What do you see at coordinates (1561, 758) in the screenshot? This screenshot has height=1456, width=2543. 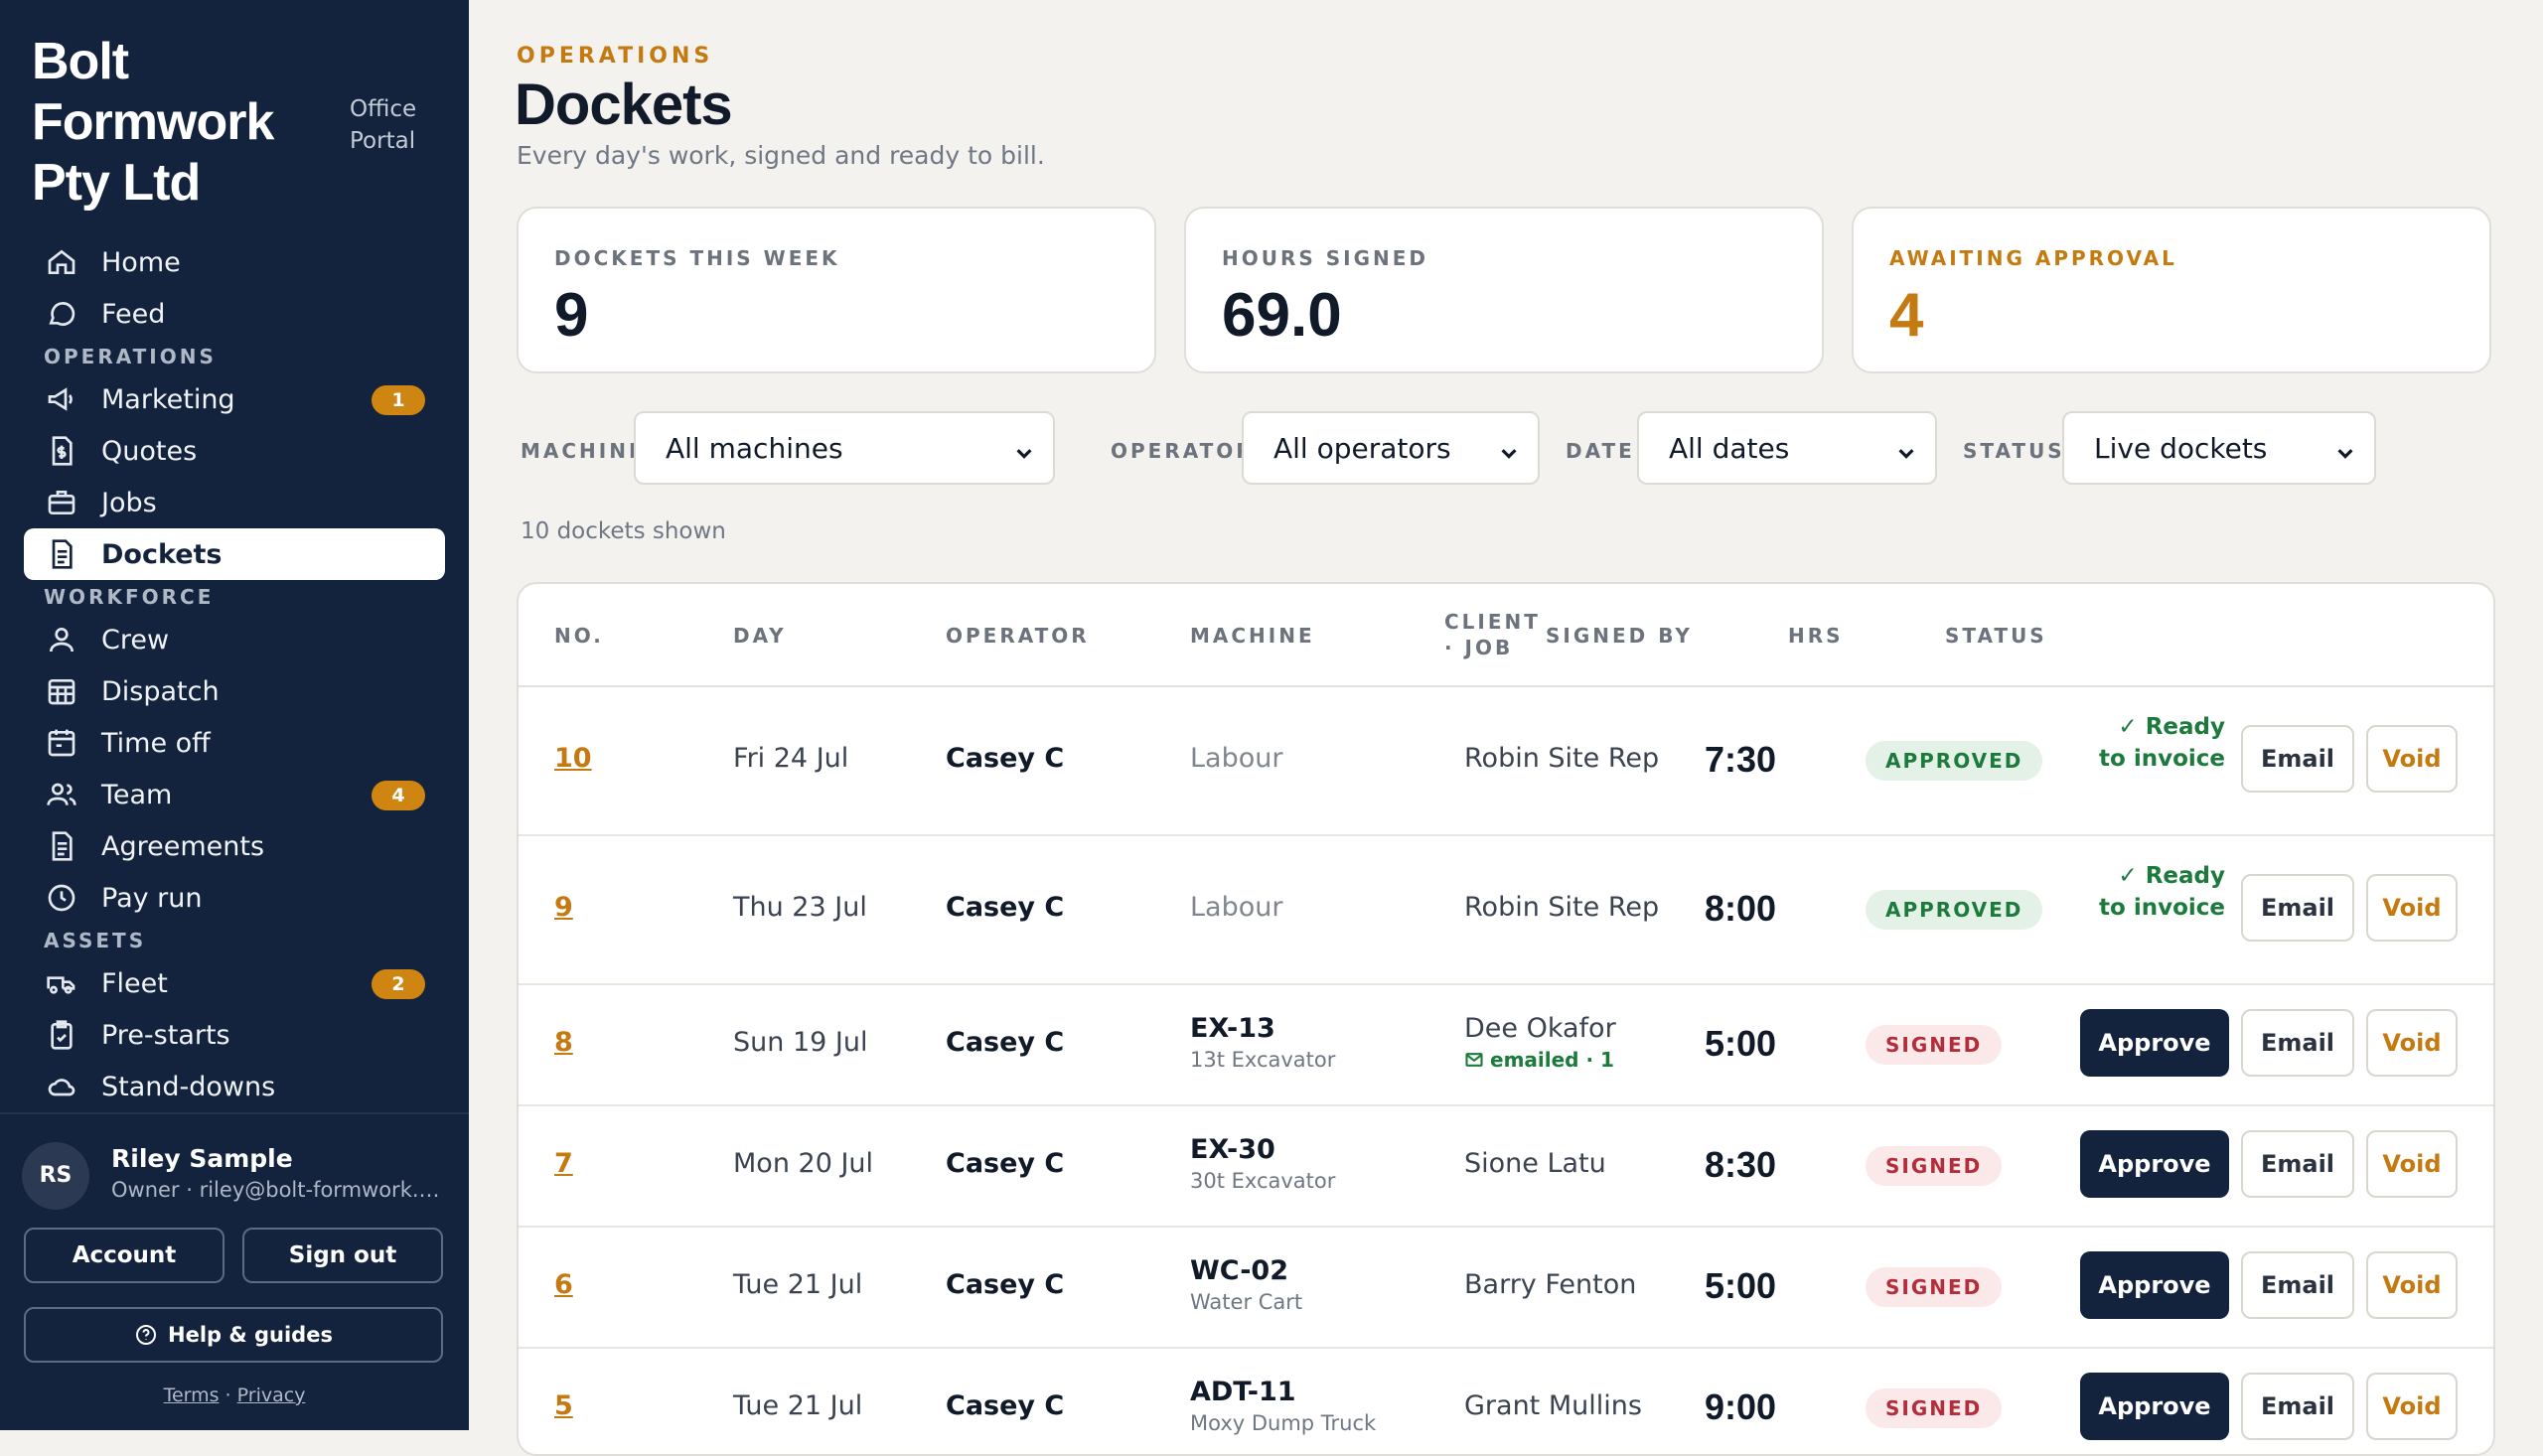 I see `docket-signed-by: Robin Site Rep` at bounding box center [1561, 758].